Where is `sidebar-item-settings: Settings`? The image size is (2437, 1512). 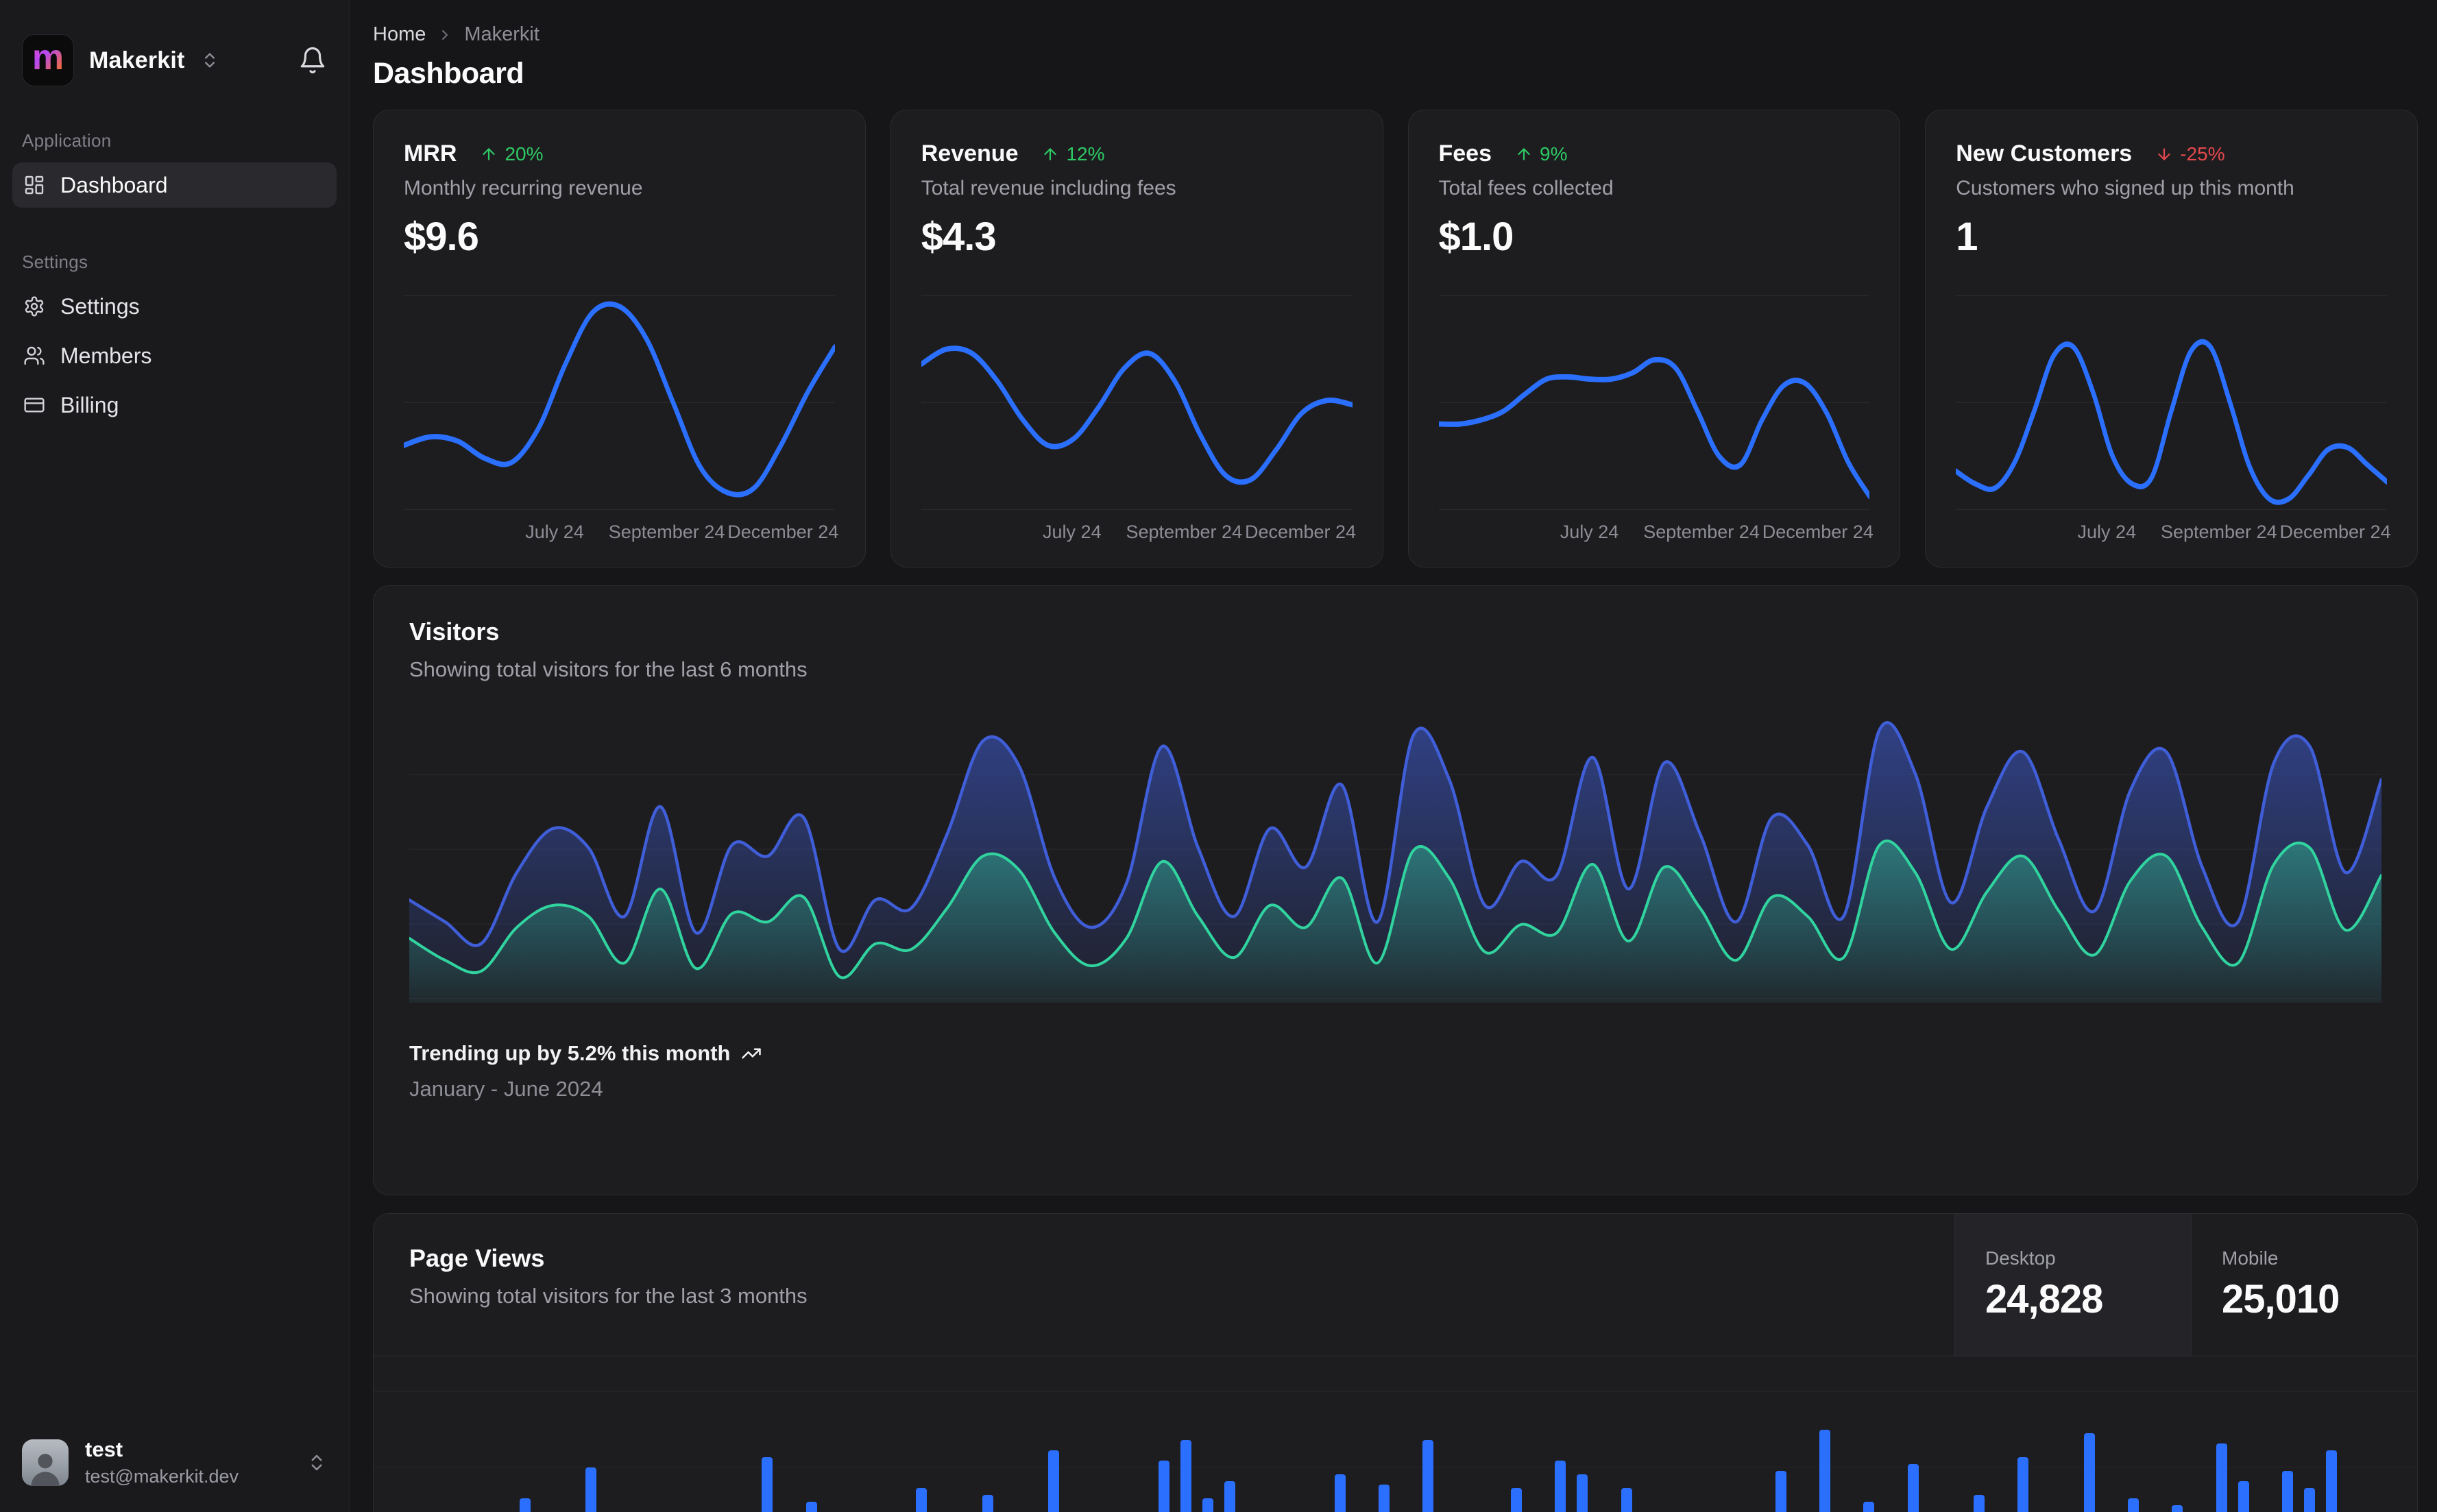
sidebar-item-settings: Settings is located at coordinates (174, 307).